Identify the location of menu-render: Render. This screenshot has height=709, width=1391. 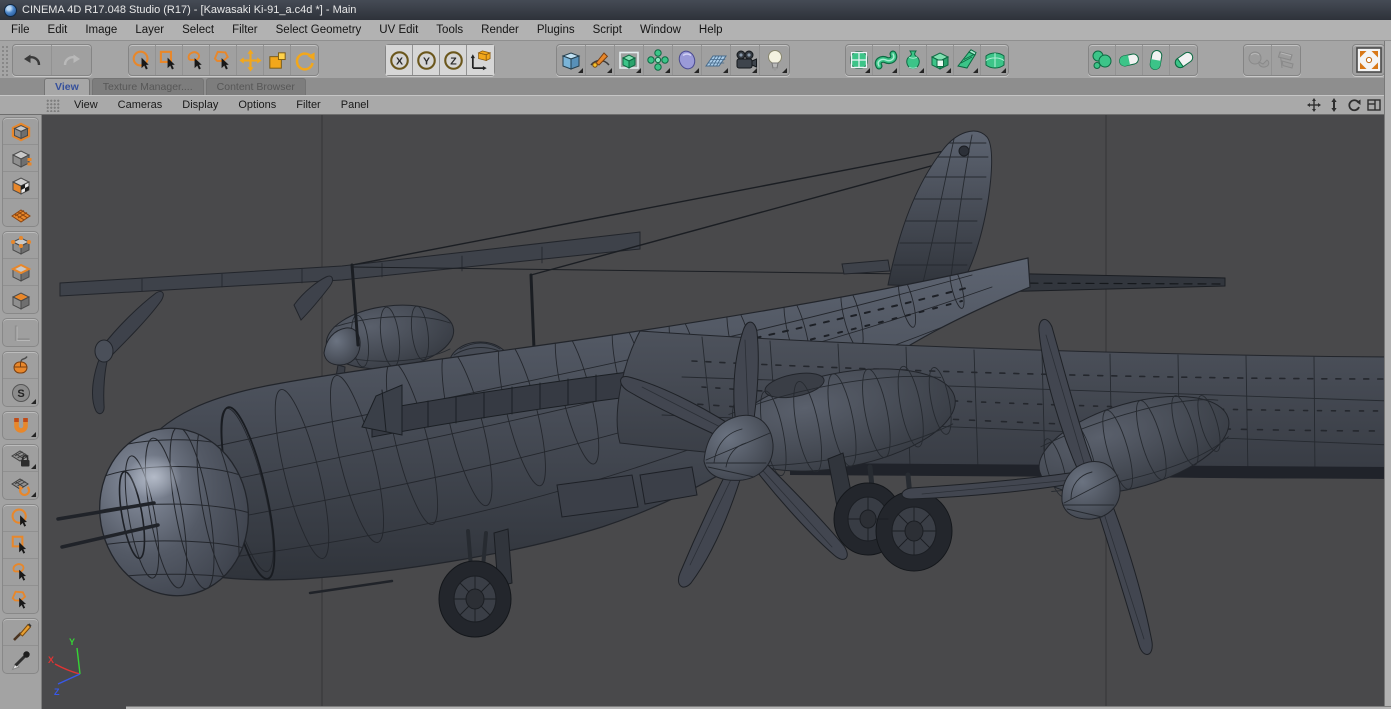
(500, 30).